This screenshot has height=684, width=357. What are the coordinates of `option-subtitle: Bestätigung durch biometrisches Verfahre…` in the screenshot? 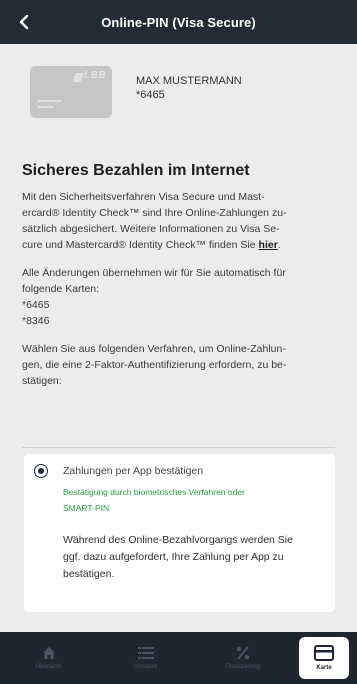 It's located at (188, 500).